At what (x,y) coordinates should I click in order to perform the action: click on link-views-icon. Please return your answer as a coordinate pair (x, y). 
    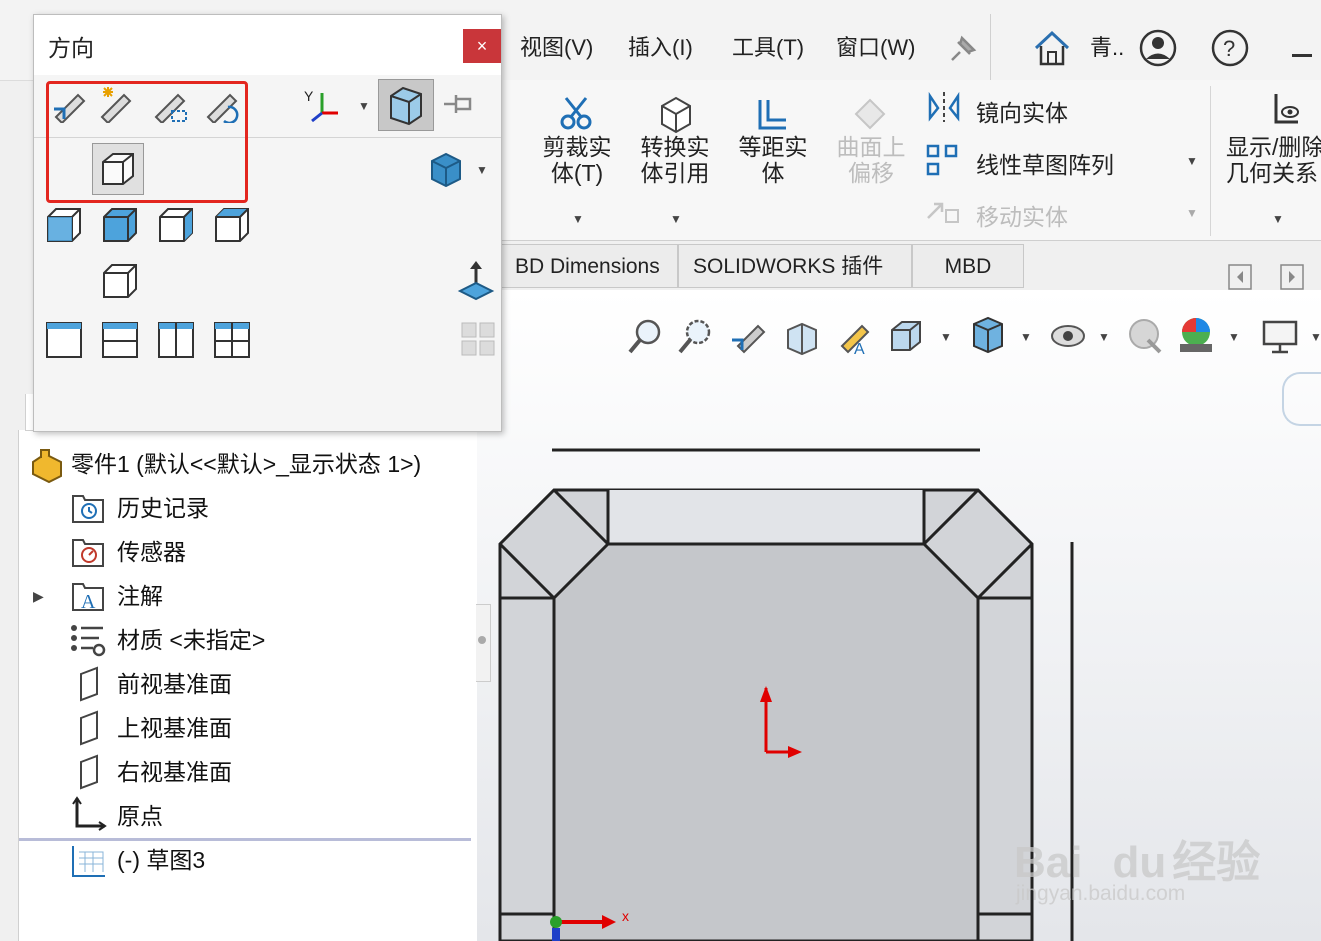
    Looking at the image, I should click on (478, 339).